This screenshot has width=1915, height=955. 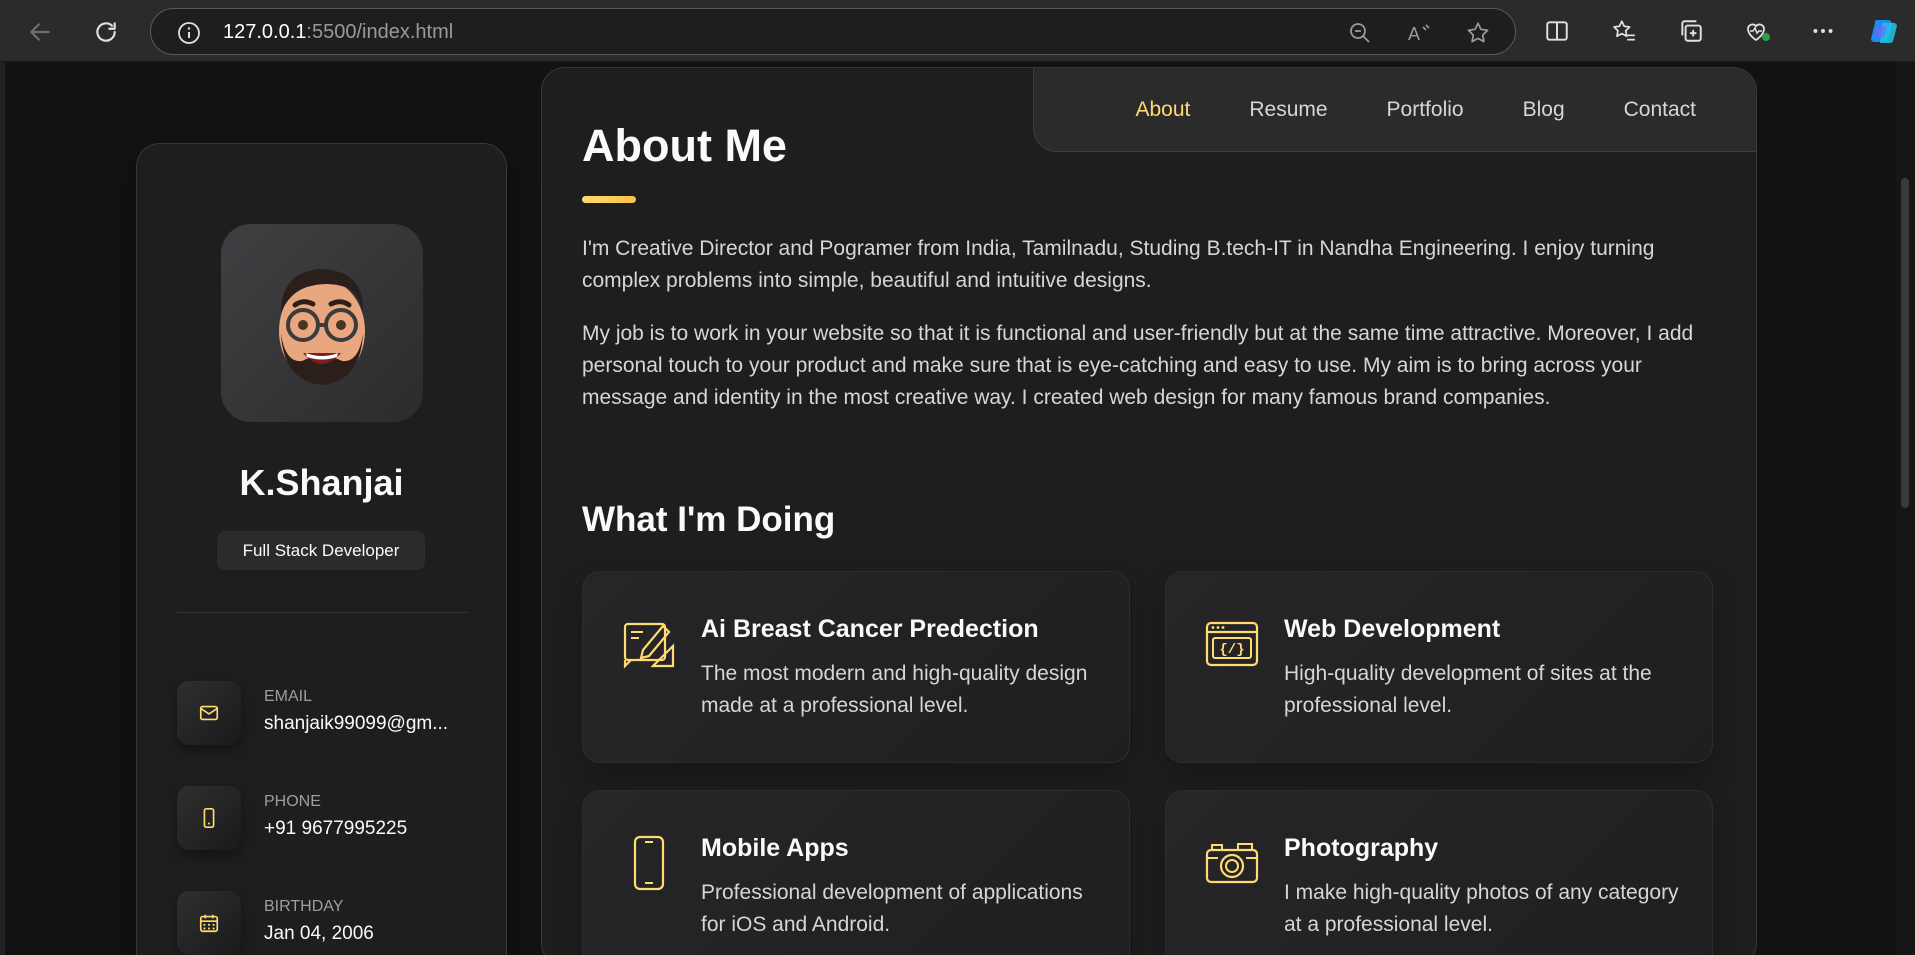 What do you see at coordinates (189, 33) in the screenshot?
I see `site-info-icon` at bounding box center [189, 33].